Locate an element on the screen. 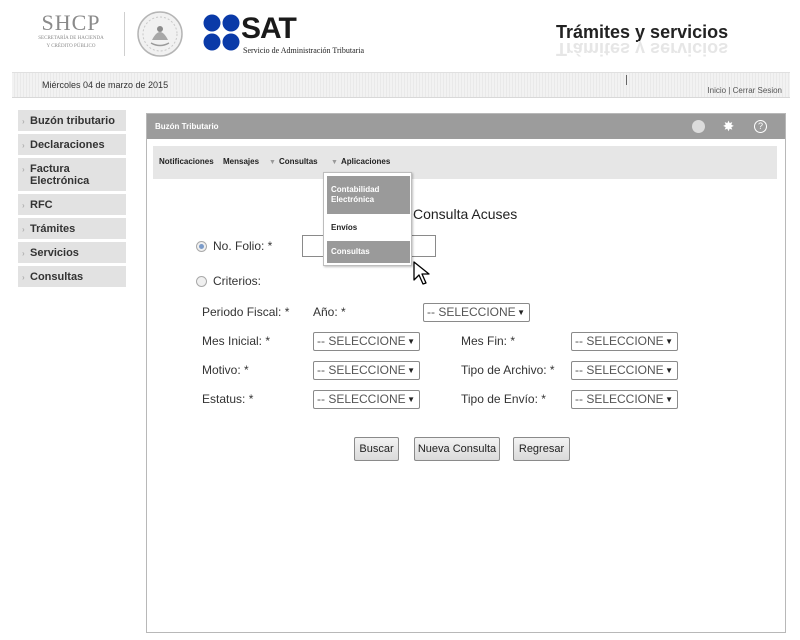 The height and width of the screenshot is (640, 800). sat-title: SAT is located at coordinates (269, 28).